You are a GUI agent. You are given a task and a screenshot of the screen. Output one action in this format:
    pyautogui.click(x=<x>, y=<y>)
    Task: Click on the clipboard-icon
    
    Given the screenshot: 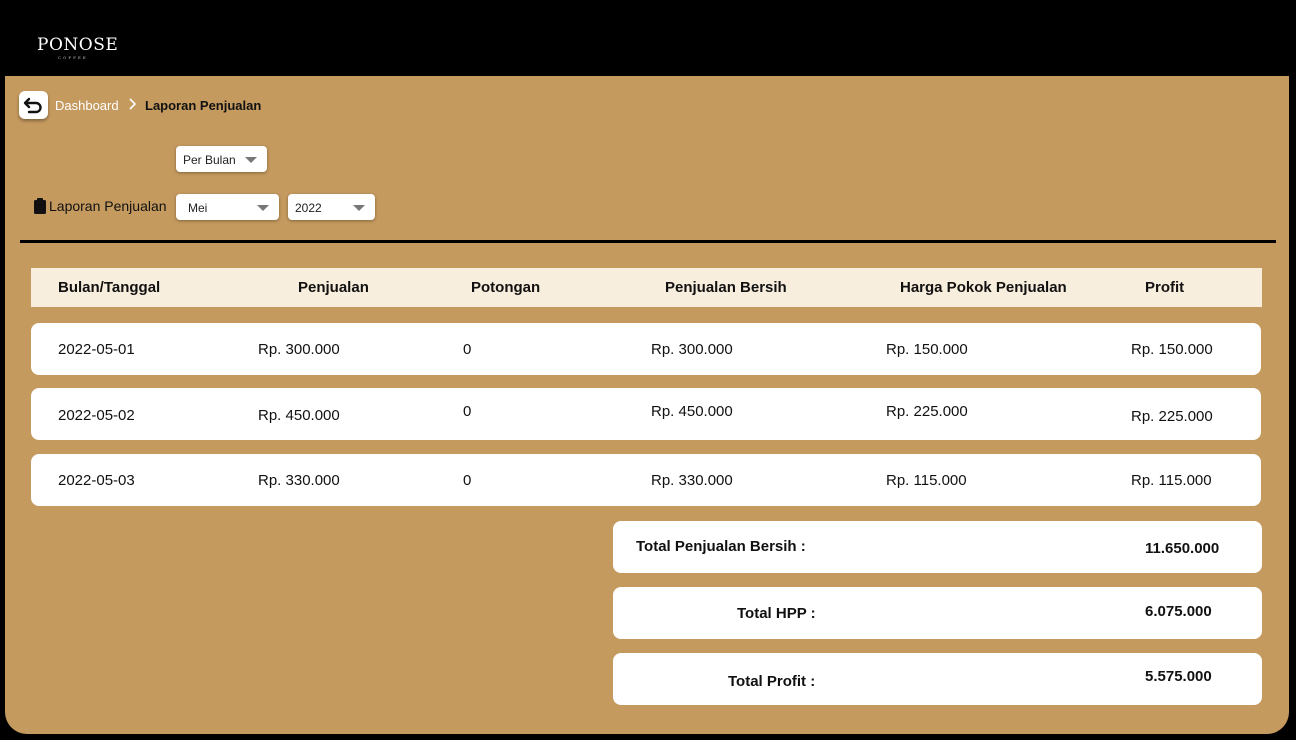 What is the action you would take?
    pyautogui.click(x=40, y=206)
    